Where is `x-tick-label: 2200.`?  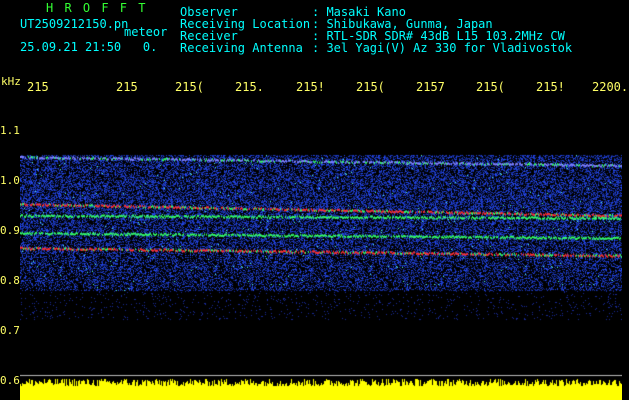
x-tick-label: 2200. is located at coordinates (610, 87).